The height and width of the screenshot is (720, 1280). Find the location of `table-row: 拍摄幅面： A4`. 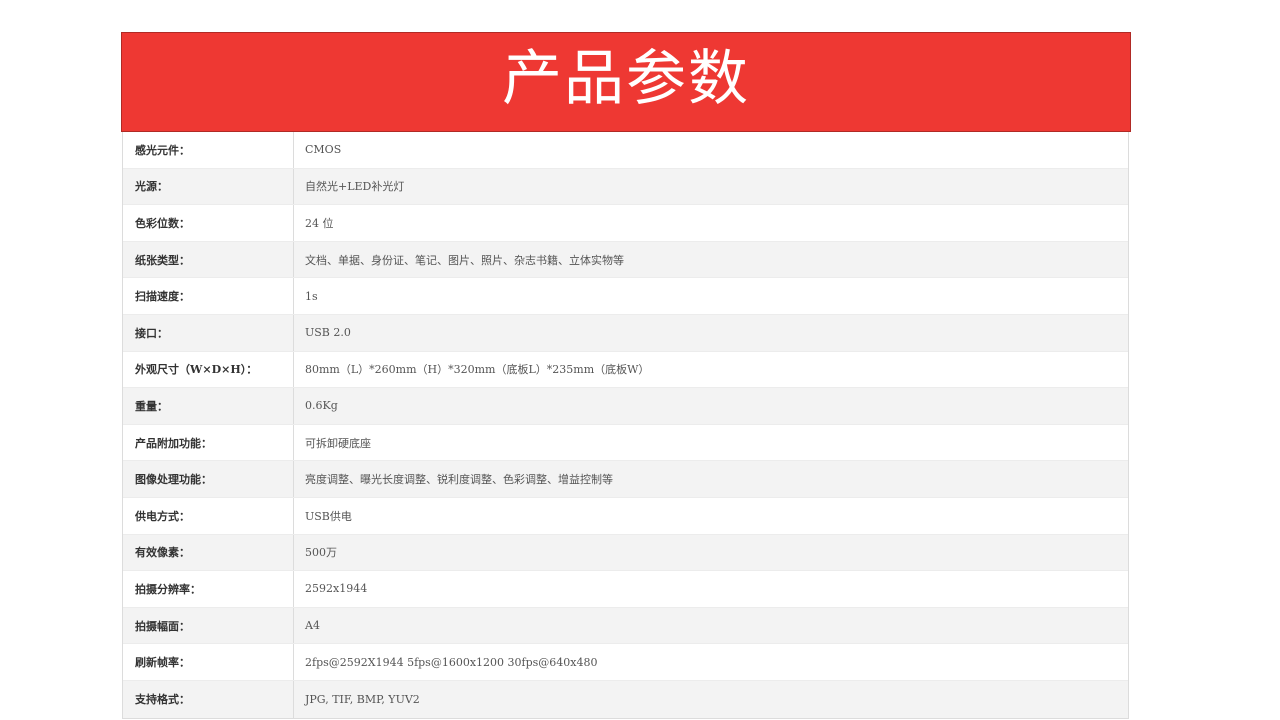

table-row: 拍摄幅面： A4 is located at coordinates (625, 626).